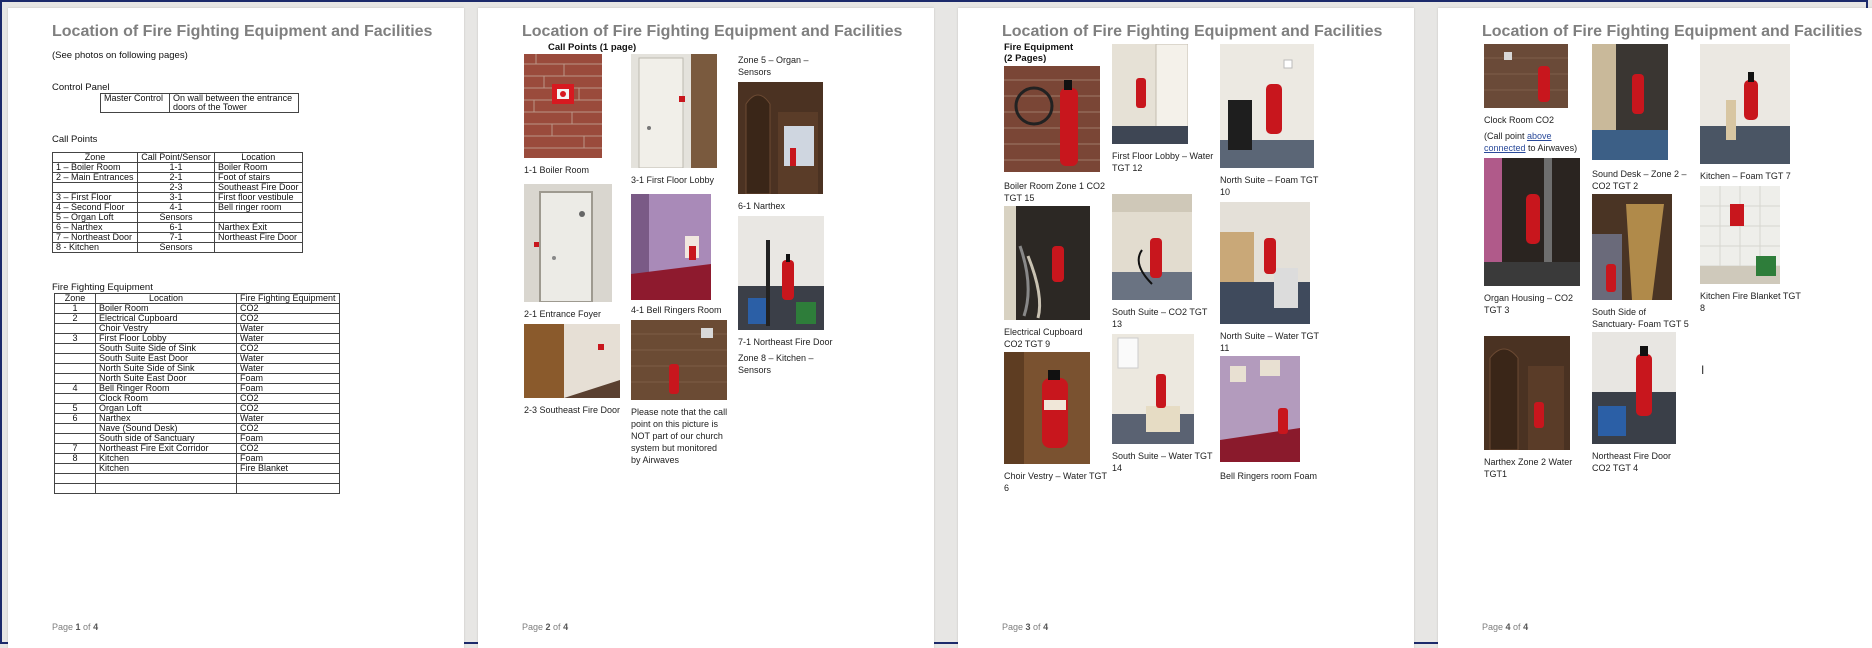 This screenshot has width=1872, height=648. What do you see at coordinates (258, 237) in the screenshot?
I see `table-cell: Northeast Fire Door` at bounding box center [258, 237].